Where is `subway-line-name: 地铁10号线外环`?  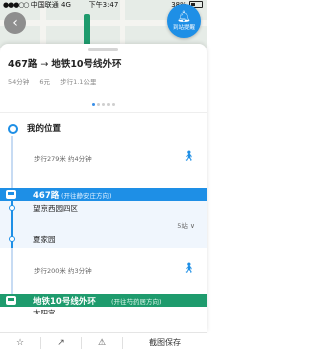 subway-line-name: 地铁10号线外环 is located at coordinates (64, 302).